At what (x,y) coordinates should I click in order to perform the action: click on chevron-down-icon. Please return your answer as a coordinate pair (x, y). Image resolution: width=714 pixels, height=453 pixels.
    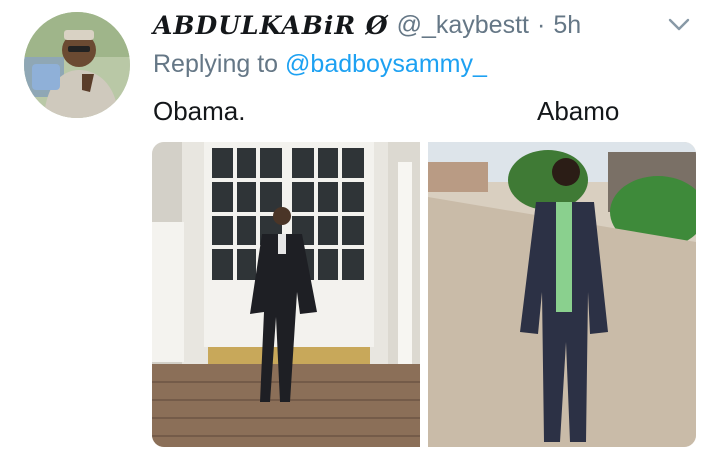
    Looking at the image, I should click on (679, 24).